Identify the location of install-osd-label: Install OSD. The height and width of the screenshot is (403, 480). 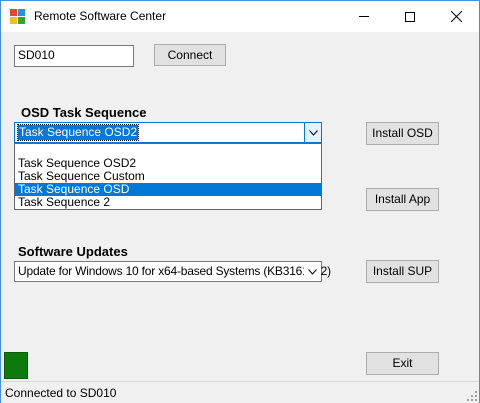
(402, 133).